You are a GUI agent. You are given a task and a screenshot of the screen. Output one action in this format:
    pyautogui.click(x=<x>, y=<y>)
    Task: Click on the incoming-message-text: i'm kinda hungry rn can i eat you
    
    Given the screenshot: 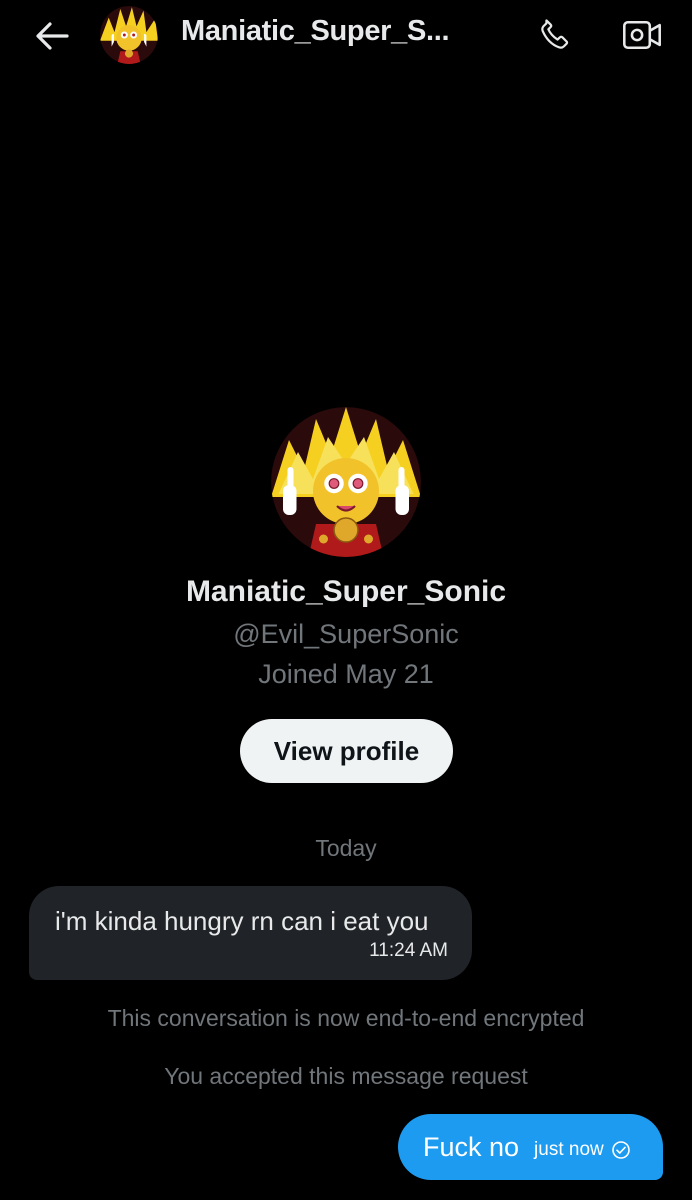 What is the action you would take?
    pyautogui.click(x=242, y=921)
    